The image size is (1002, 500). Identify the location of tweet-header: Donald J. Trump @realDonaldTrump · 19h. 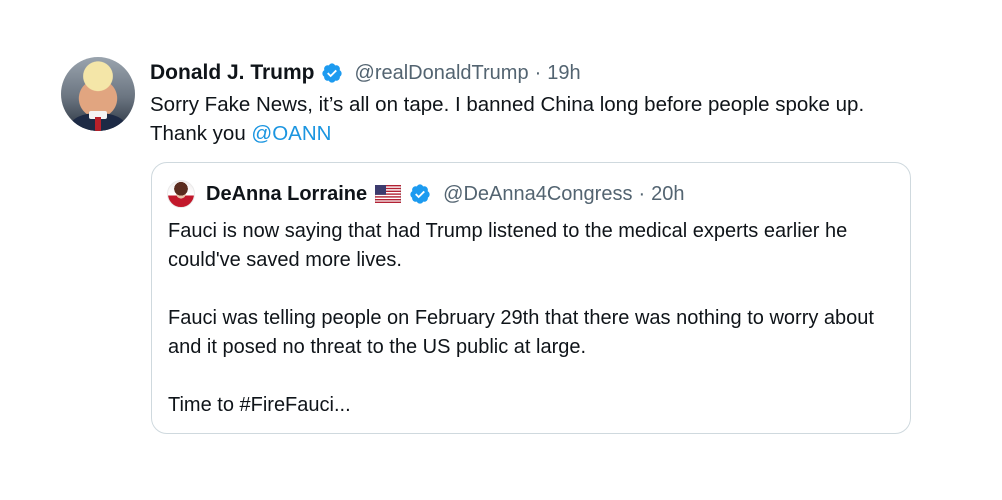
(365, 73).